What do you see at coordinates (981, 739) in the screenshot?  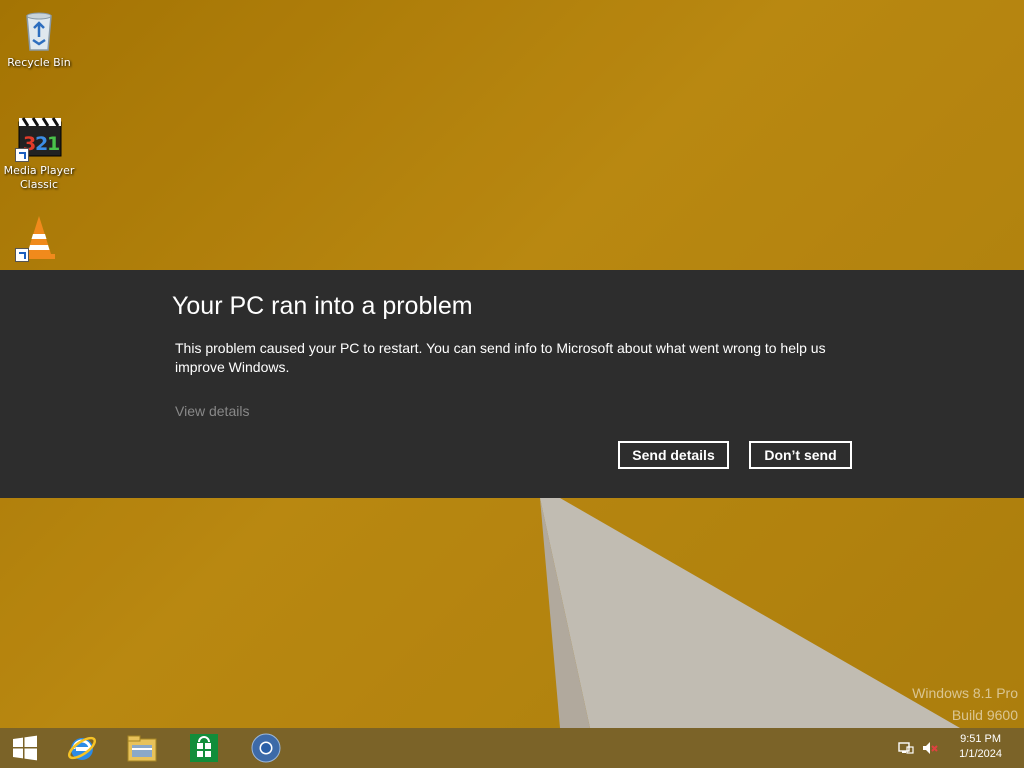 I see `clock-time: 9:51 PM` at bounding box center [981, 739].